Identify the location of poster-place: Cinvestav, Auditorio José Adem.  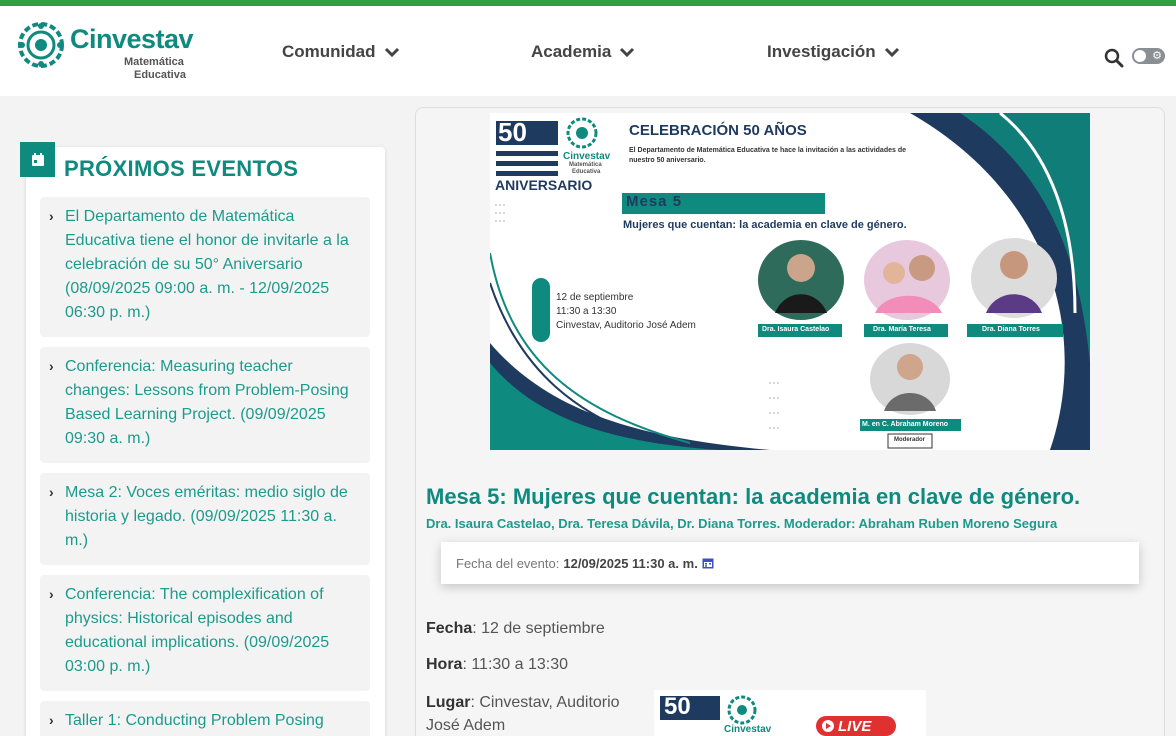
(626, 325).